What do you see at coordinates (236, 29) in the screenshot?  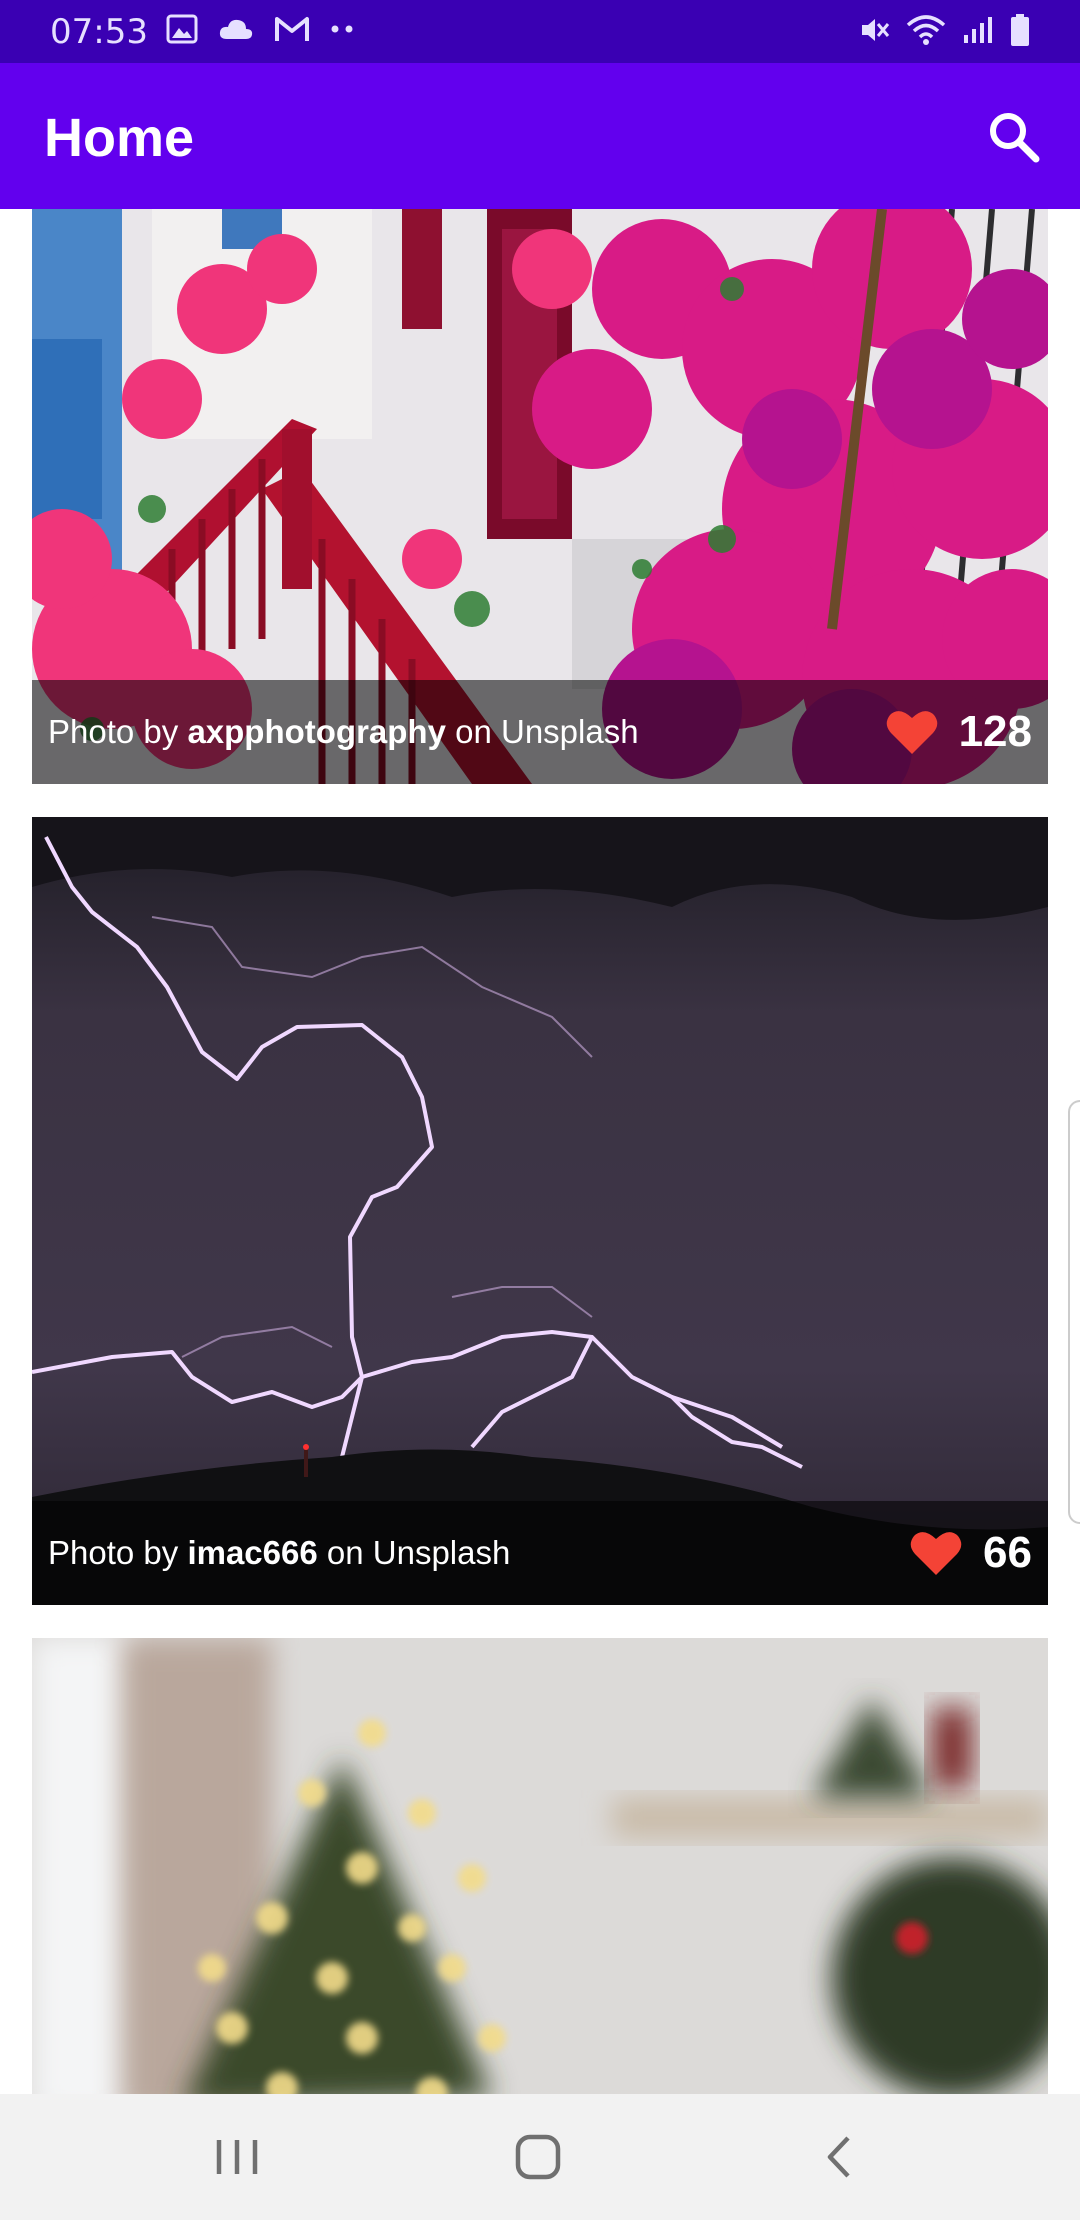 I see `cloud-icon` at bounding box center [236, 29].